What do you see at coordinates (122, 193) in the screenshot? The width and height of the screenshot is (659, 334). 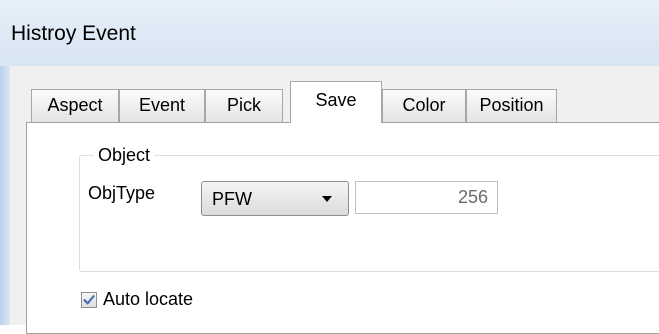 I see `objtype-label: ObjType` at bounding box center [122, 193].